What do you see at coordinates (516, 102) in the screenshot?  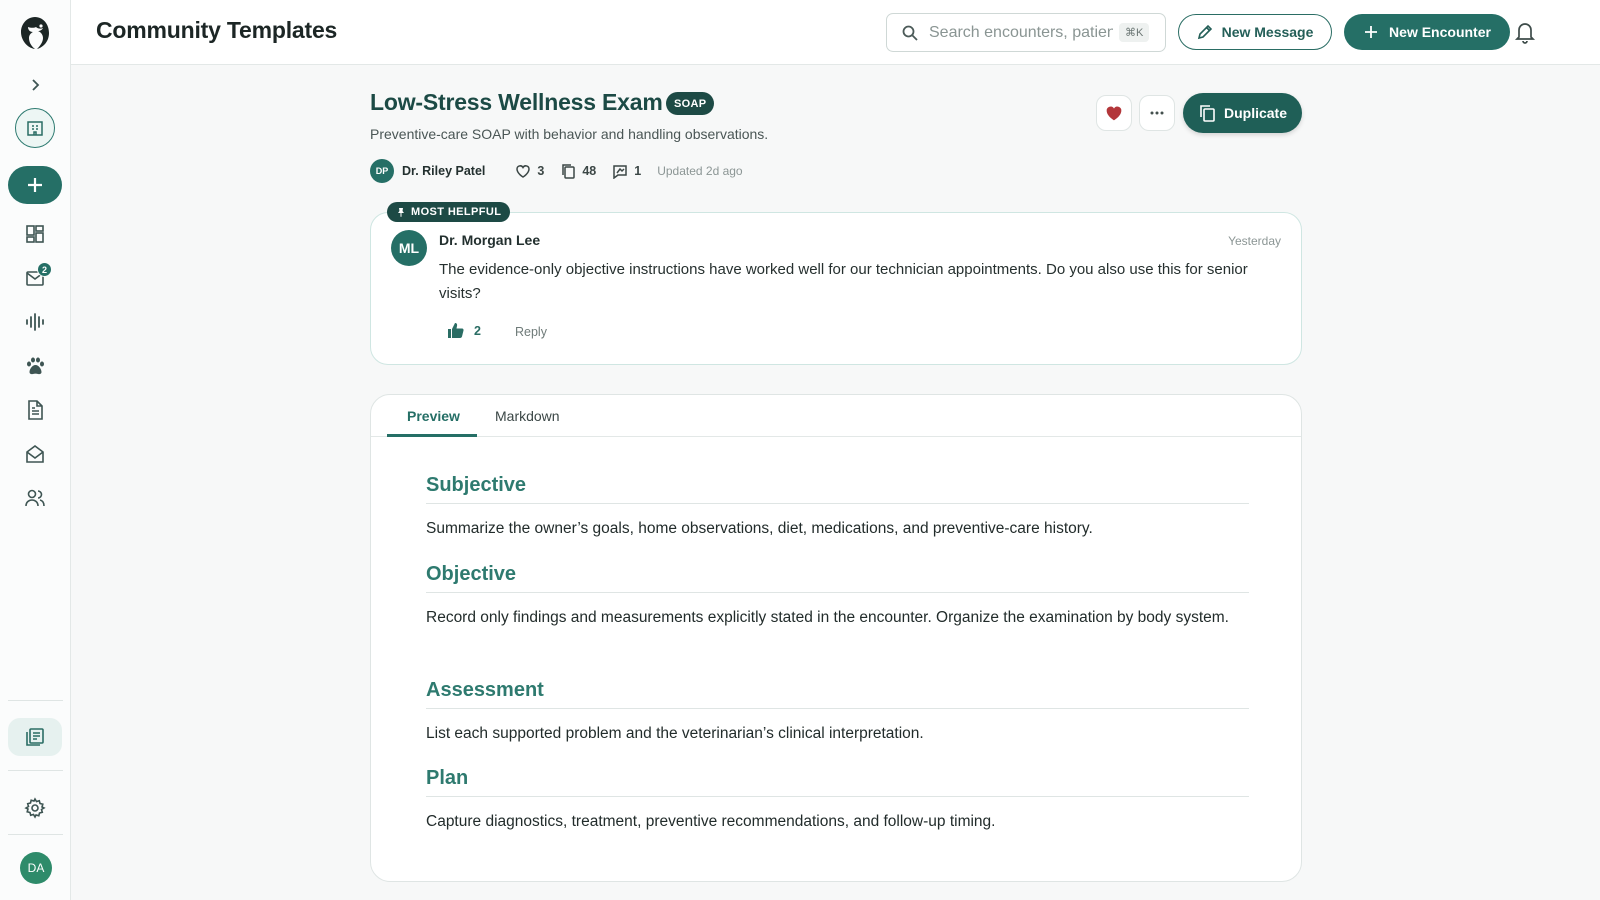 I see `template-title: Low-Stress Wellness Exam` at bounding box center [516, 102].